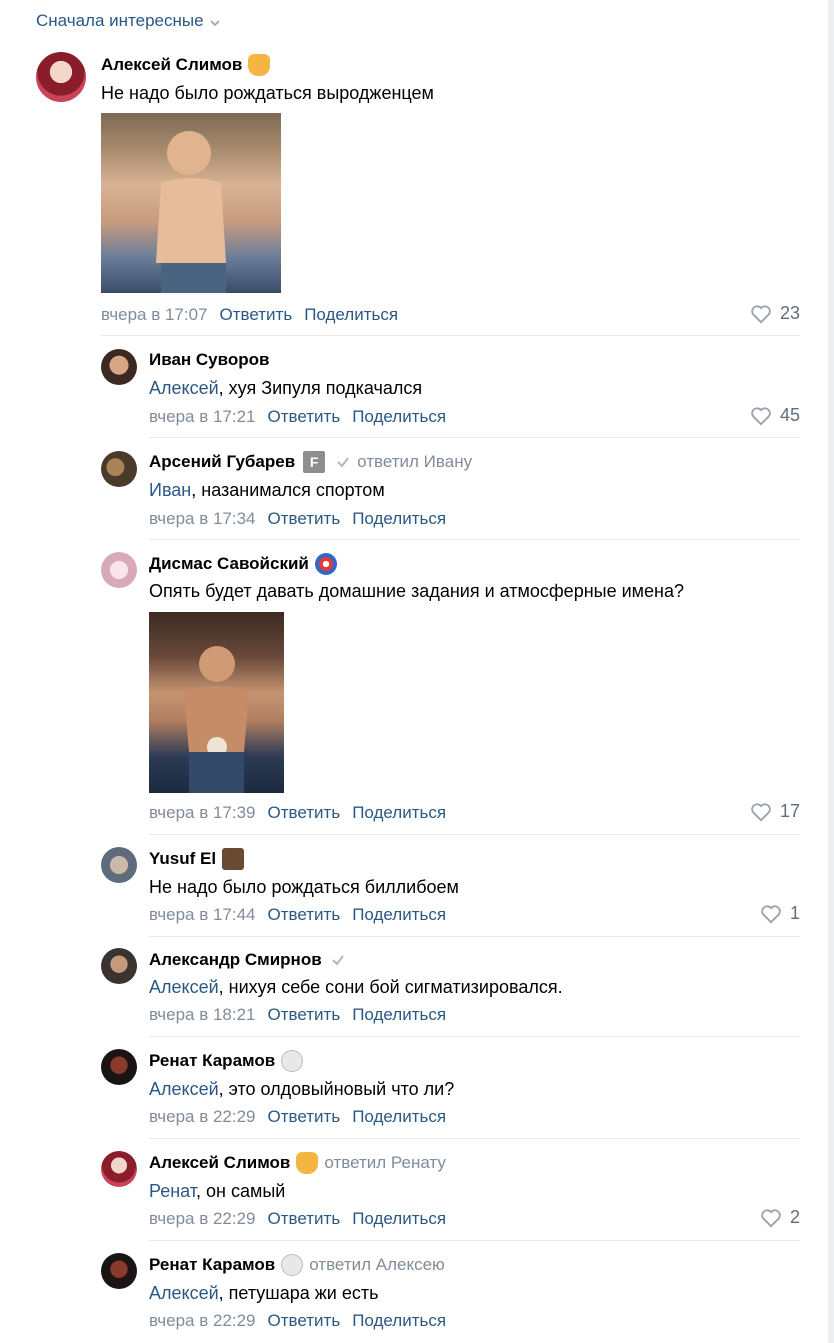 This screenshot has width=834, height=1343. I want to click on sort-label: Сначала интересные, so click(120, 20).